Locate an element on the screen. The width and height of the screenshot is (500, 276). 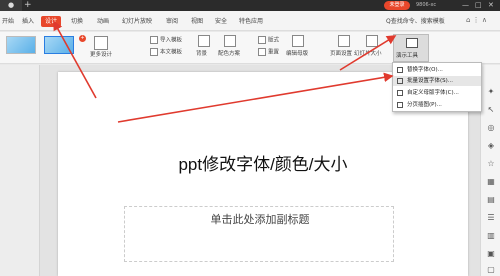
text-template-button: 本文模板 is located at coordinates (166, 53).